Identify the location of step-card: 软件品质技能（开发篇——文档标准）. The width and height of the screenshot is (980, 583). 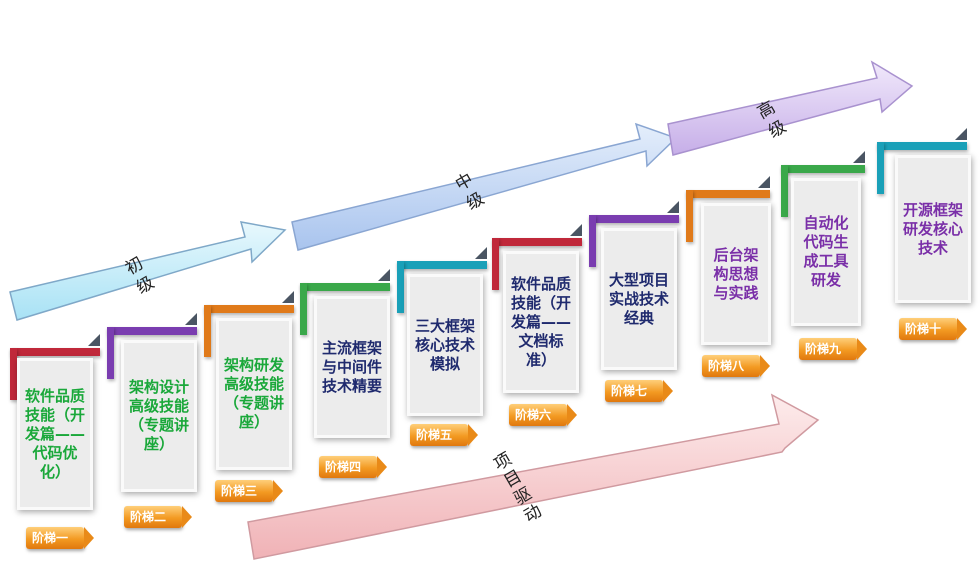
(541, 322).